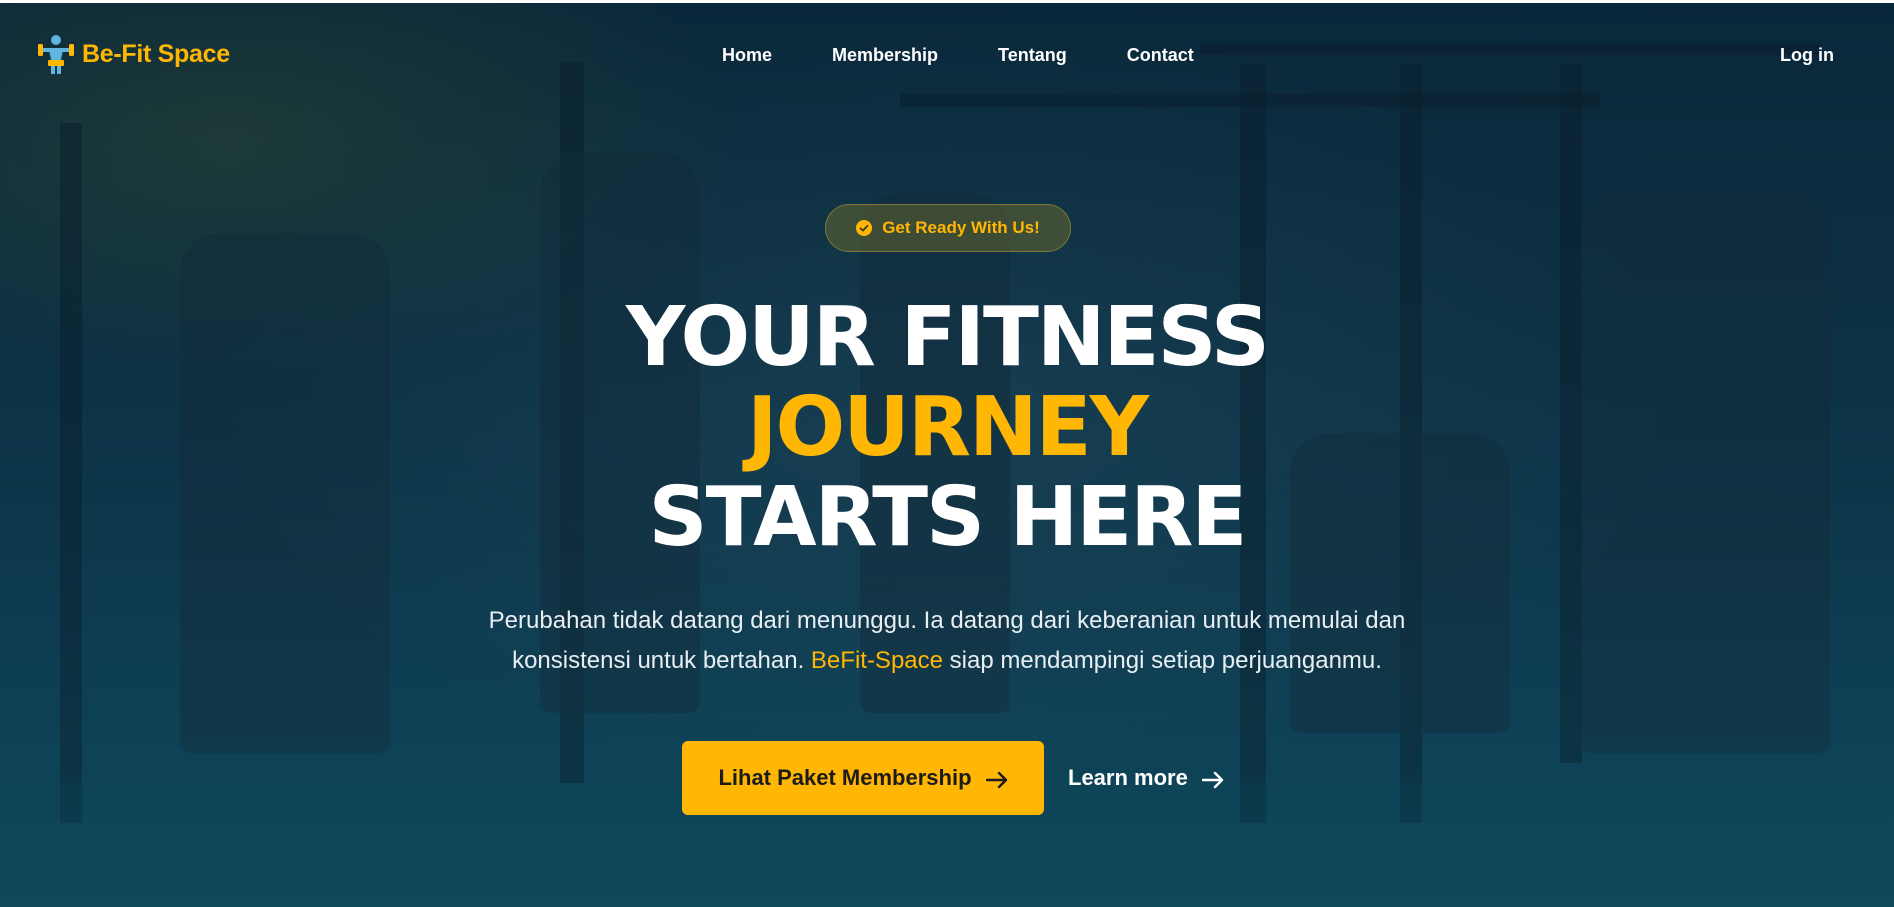 This screenshot has height=907, width=1894. Describe the element at coordinates (747, 55) in the screenshot. I see `nav-link-home: Home` at that location.